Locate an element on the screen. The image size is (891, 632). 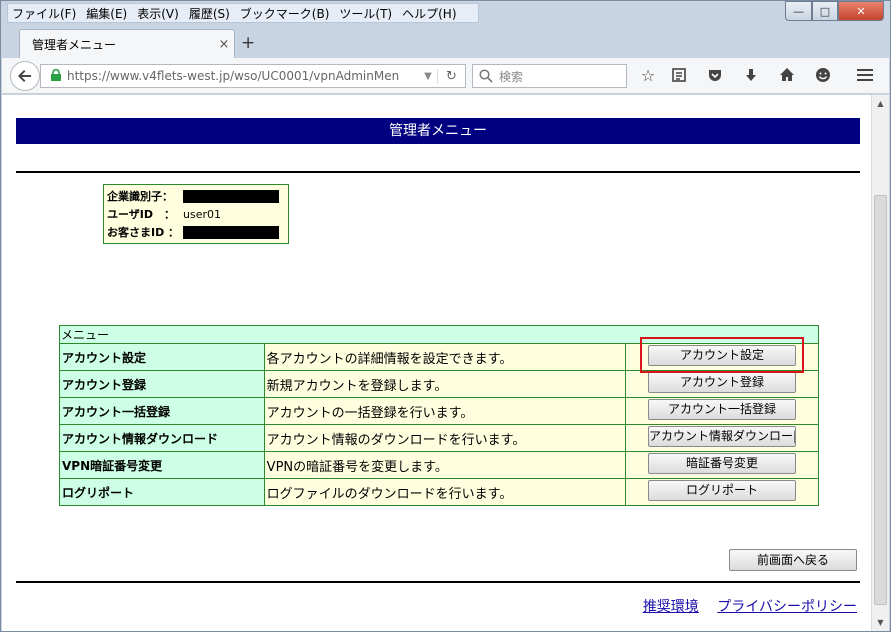
url-dropdown-icon: ▼ is located at coordinates (428, 76).